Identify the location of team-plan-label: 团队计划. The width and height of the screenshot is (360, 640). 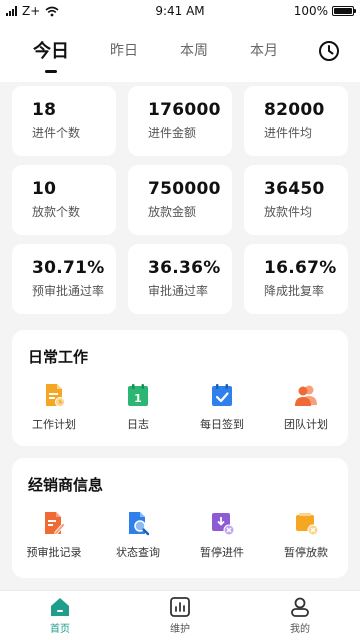
(306, 424).